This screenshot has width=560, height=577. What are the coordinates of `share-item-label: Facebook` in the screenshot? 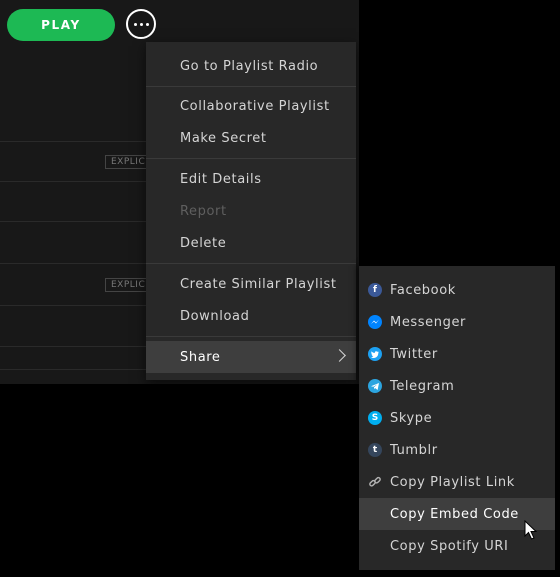 It's located at (423, 290).